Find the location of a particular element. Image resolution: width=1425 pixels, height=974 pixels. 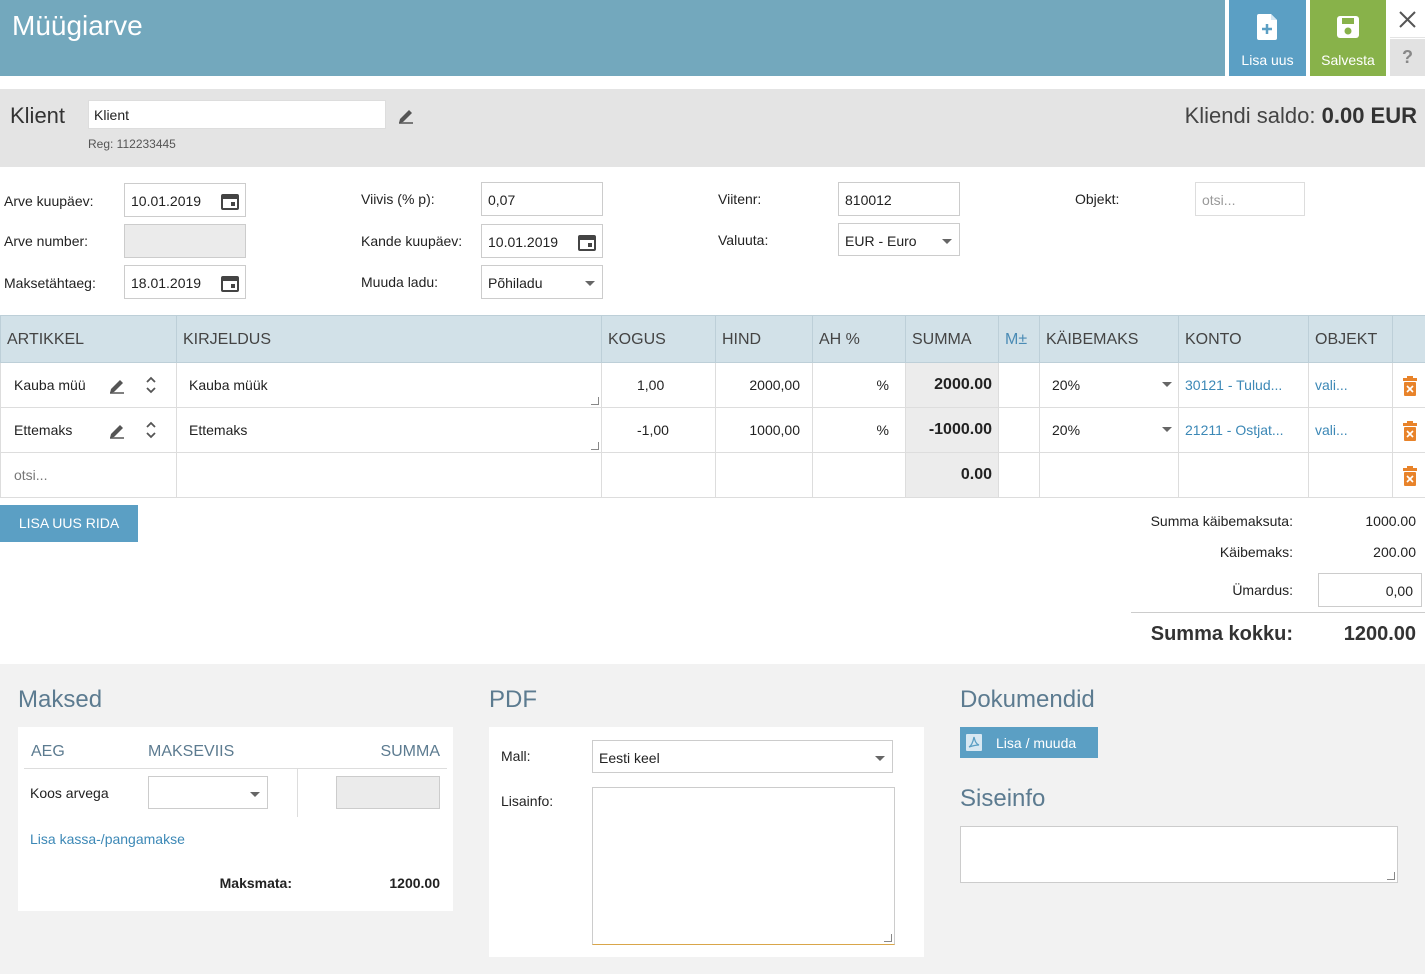

table-row-description: Ettemaks is located at coordinates (389, 430).